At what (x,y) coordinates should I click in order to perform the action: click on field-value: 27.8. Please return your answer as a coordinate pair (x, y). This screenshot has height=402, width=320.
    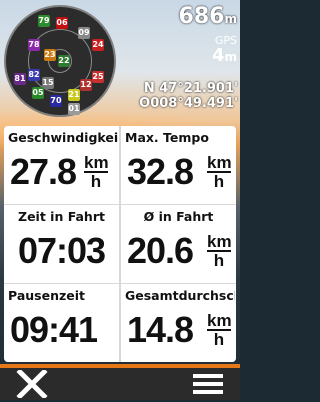
    Looking at the image, I should click on (43, 171).